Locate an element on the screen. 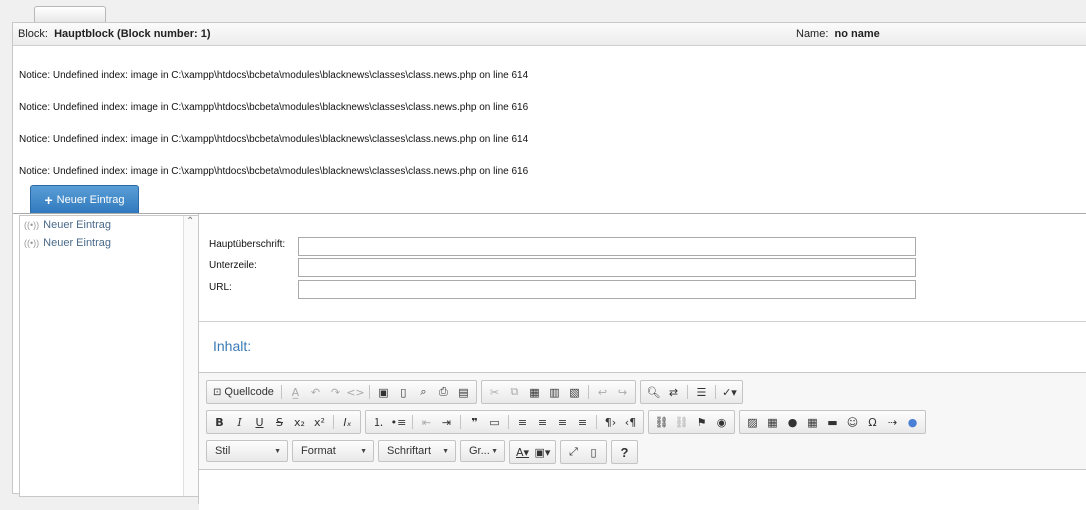  source-button: ⊡ Quellcode is located at coordinates (243, 392).